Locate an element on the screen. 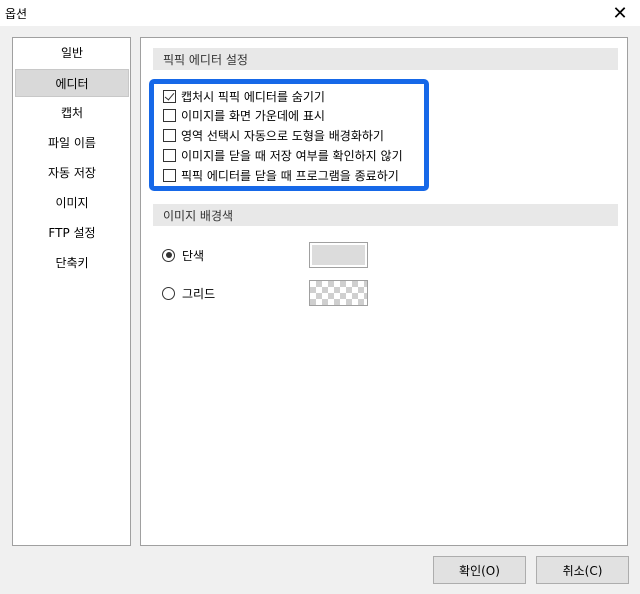 This screenshot has height=594, width=640. background-solid-option: 단색 is located at coordinates (183, 255).